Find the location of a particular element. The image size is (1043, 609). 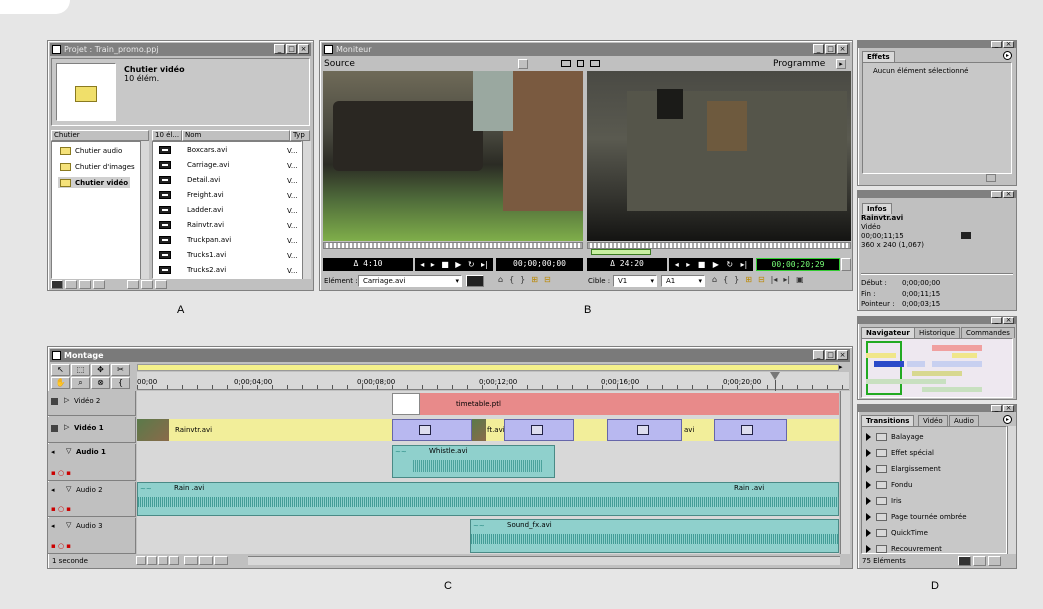

clip-video1-c: avi is located at coordinates (698, 430).